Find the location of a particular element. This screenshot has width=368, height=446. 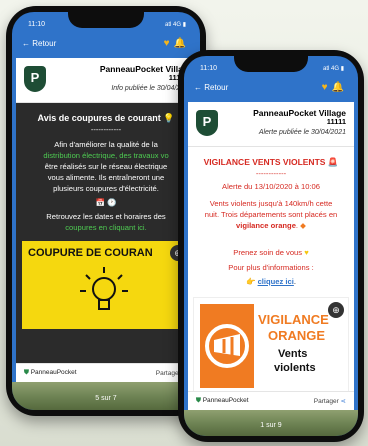

pointing-hand-icon: 👉 is located at coordinates (250, 281).